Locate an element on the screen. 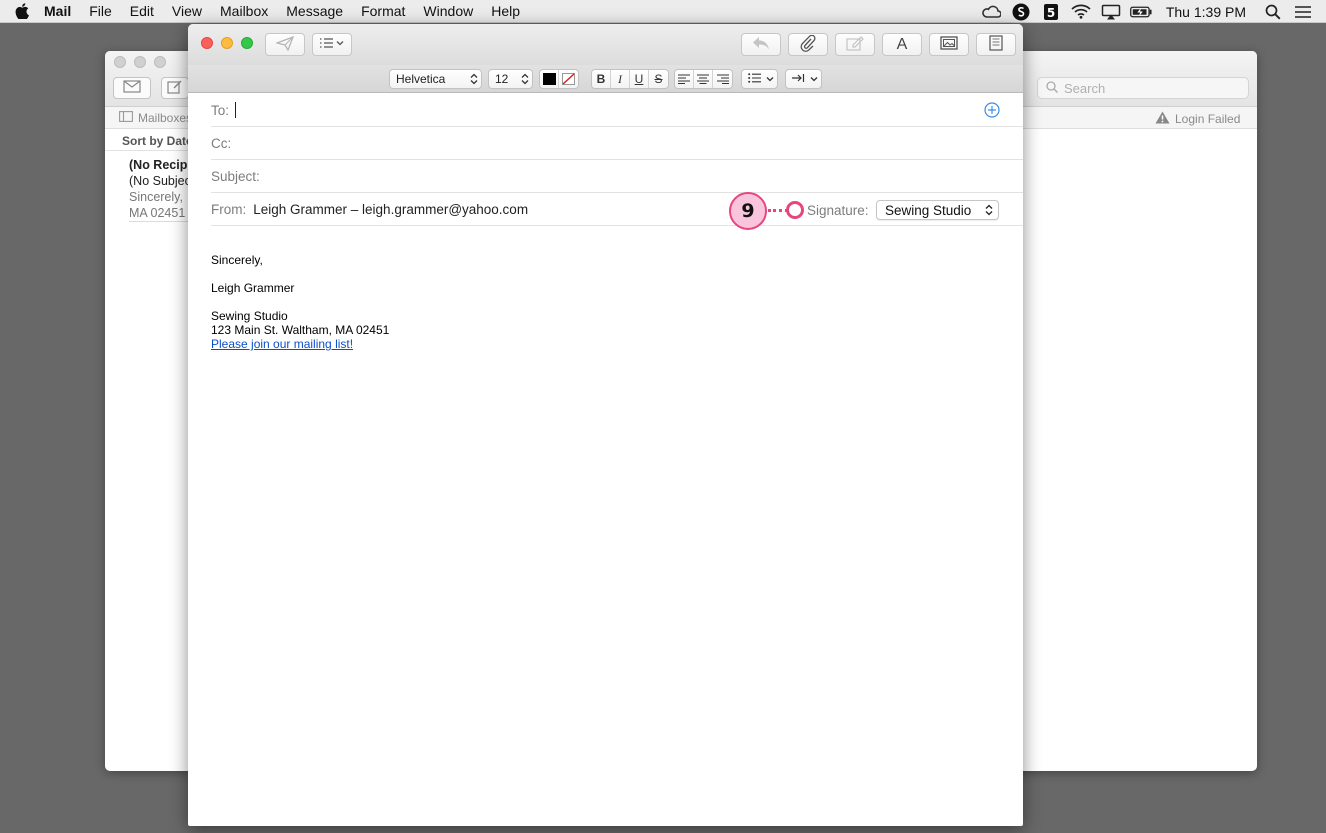 The width and height of the screenshot is (1326, 833). battery-icon is located at coordinates (1140, 12).